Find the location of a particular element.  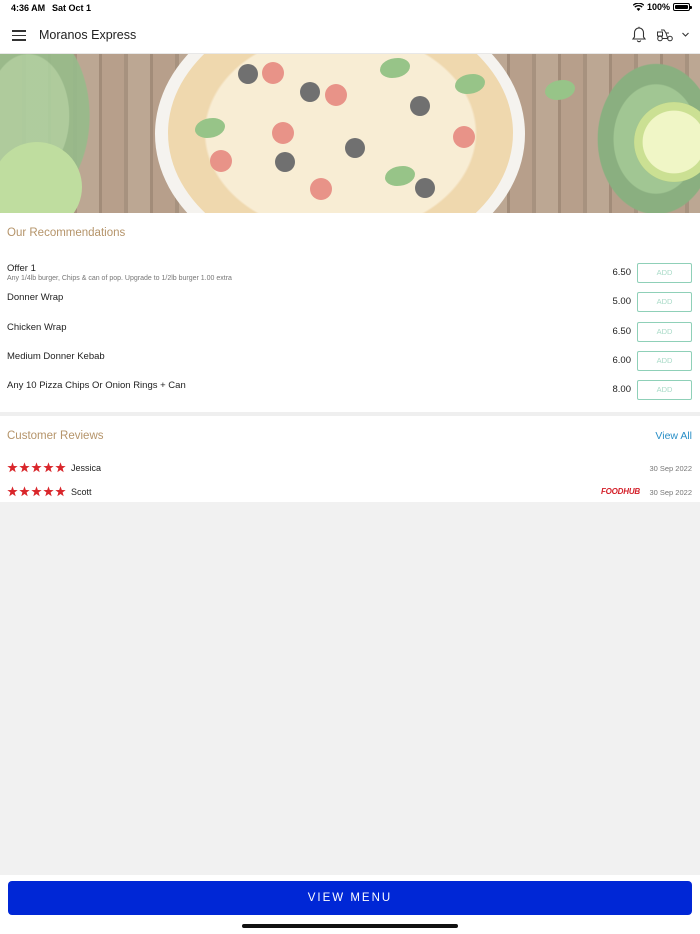

chevron-down-icon is located at coordinates (685, 34).